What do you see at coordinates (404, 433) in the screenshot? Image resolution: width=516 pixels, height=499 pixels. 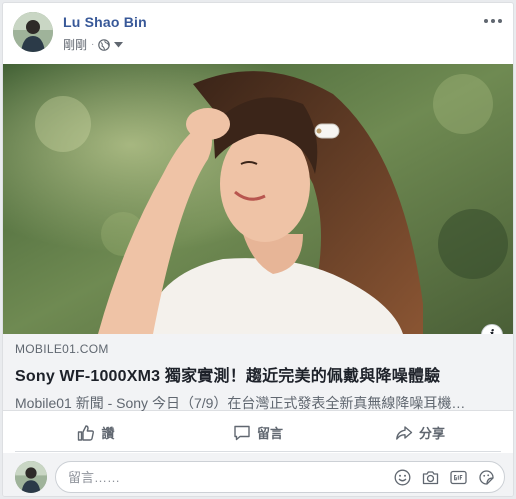 I see `share-icon` at bounding box center [404, 433].